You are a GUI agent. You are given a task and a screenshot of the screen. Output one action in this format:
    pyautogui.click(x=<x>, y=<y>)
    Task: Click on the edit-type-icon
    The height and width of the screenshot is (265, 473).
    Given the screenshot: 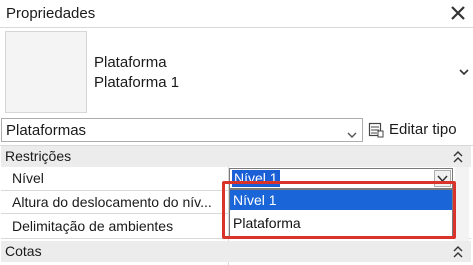 What is the action you would take?
    pyautogui.click(x=376, y=130)
    